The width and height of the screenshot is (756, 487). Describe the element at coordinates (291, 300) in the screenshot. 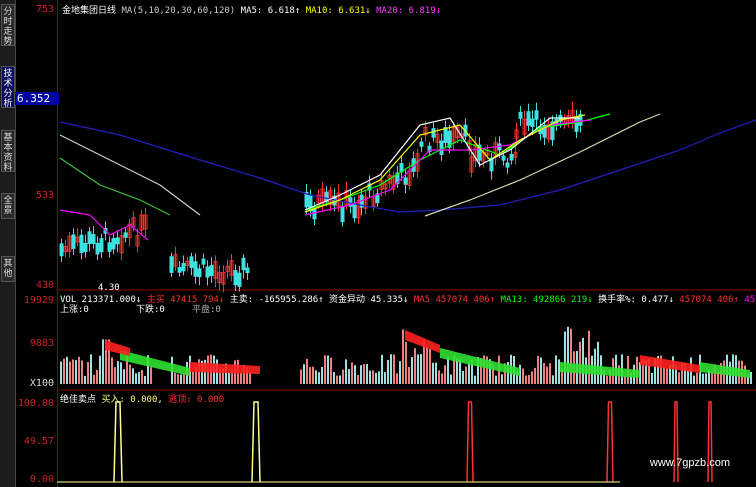

I see `main-sell-value: -165955.286↑` at that location.